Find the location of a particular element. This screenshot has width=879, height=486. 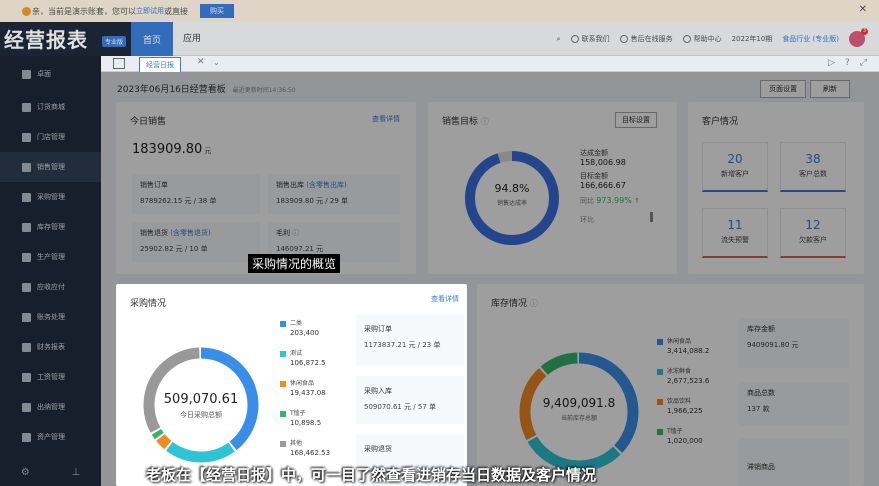

retail-outbound-link: (含零售出库) is located at coordinates (326, 185).